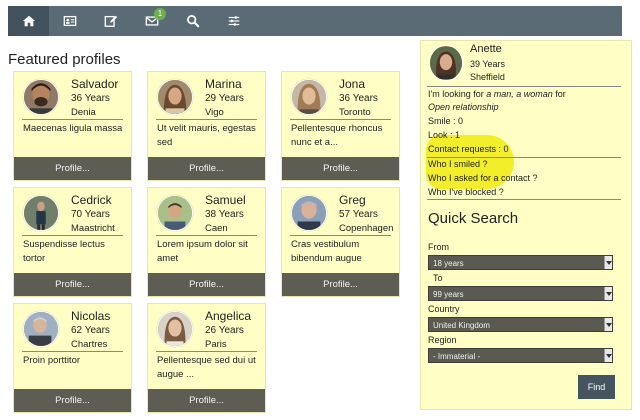 This screenshot has height=420, width=640. Describe the element at coordinates (326, 251) in the screenshot. I see `profile-description: Cras vestibulum bibendum augue` at that location.